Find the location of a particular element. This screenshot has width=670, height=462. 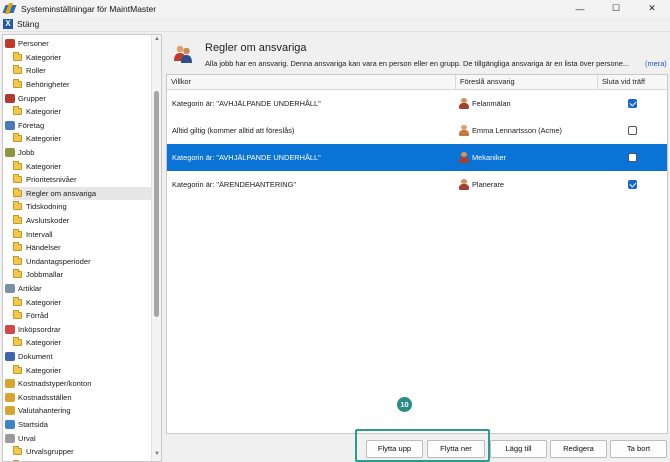

move-up-button: Flytta upp is located at coordinates (394, 449).